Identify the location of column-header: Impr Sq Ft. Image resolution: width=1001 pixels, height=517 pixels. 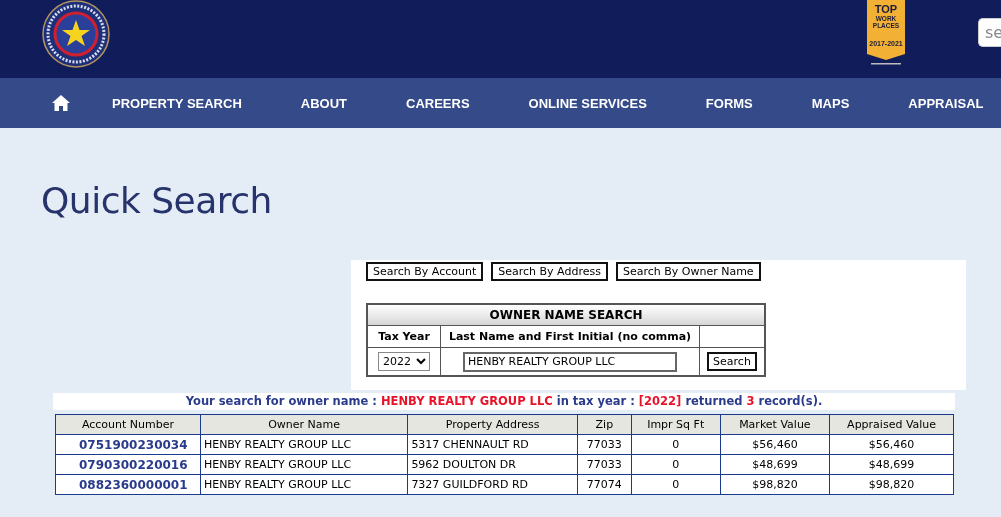
(676, 424).